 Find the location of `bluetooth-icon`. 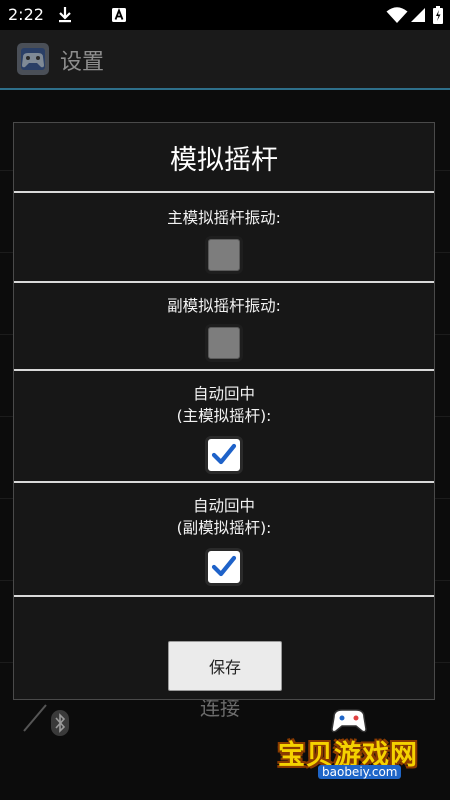

bluetooth-icon is located at coordinates (60, 723).